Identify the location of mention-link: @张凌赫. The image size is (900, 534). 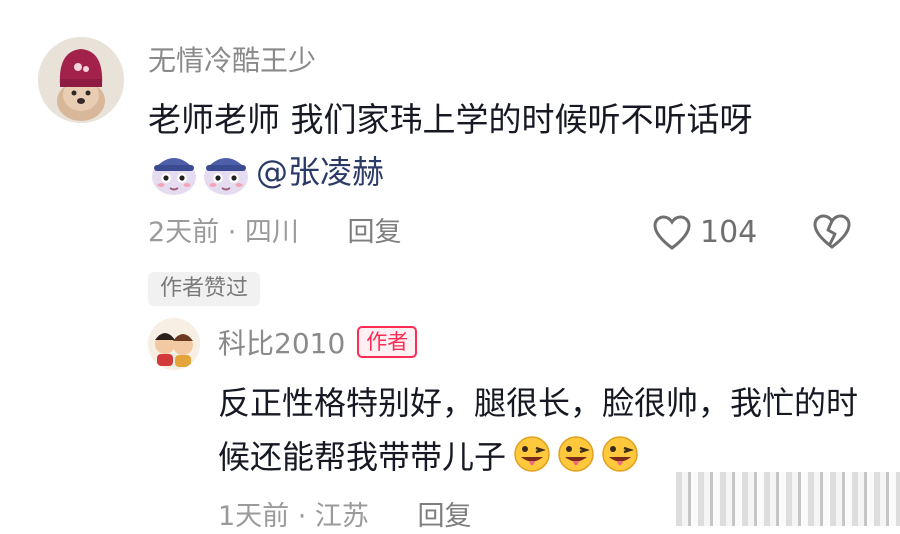
(320, 172).